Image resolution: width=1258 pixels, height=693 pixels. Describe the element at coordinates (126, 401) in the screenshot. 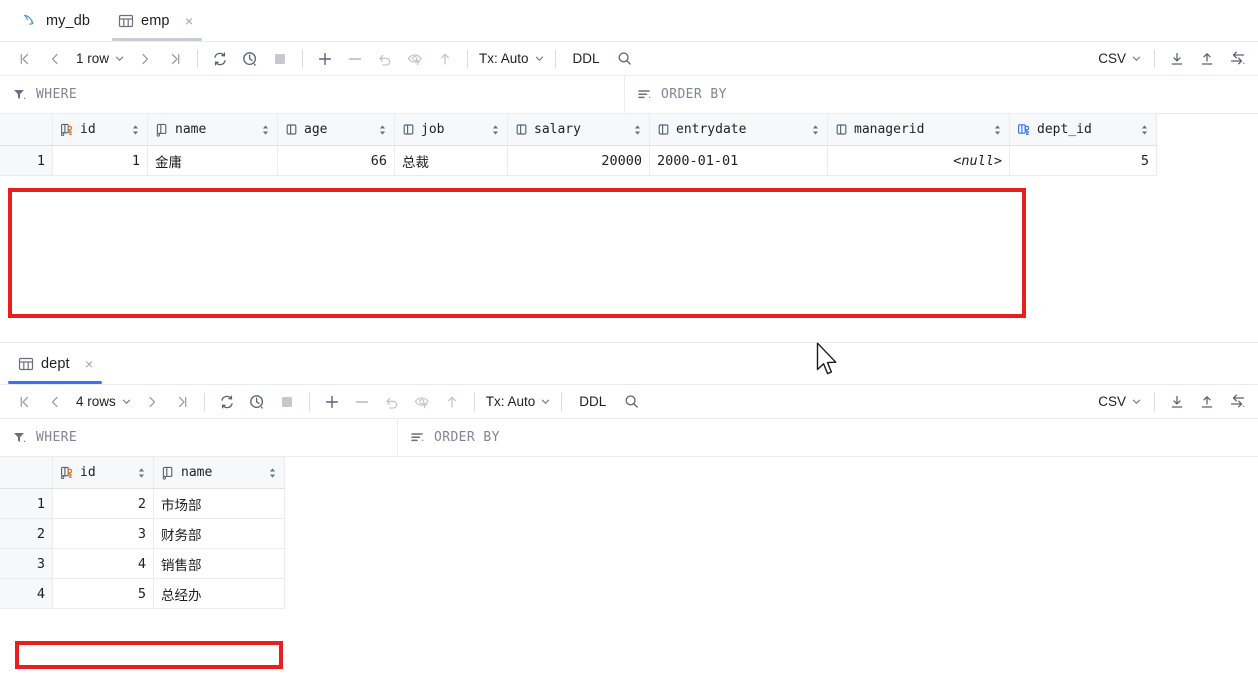

I see `chevron-down-icon` at that location.